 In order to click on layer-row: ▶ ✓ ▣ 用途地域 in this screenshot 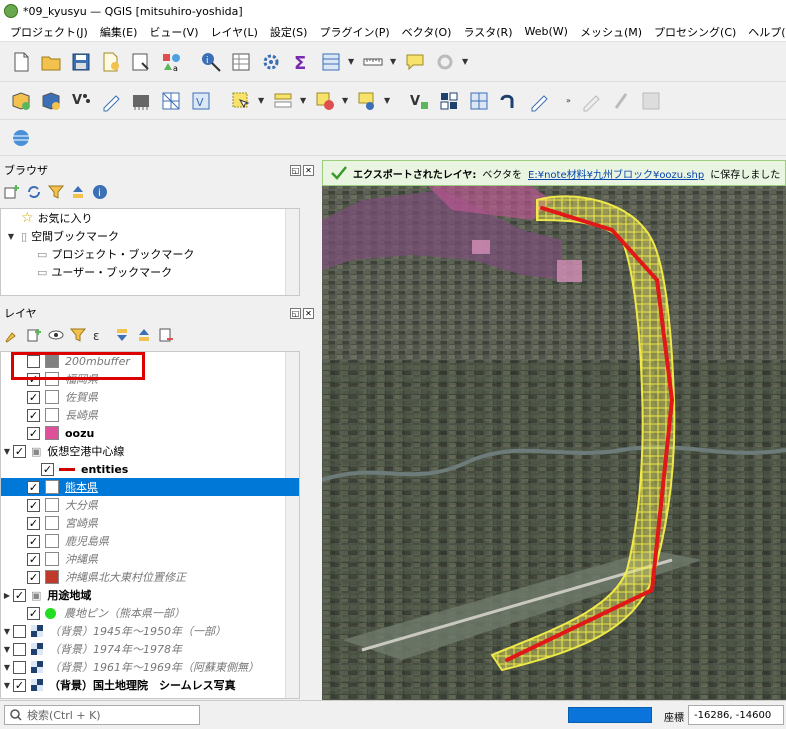, I will do `click(150, 595)`.